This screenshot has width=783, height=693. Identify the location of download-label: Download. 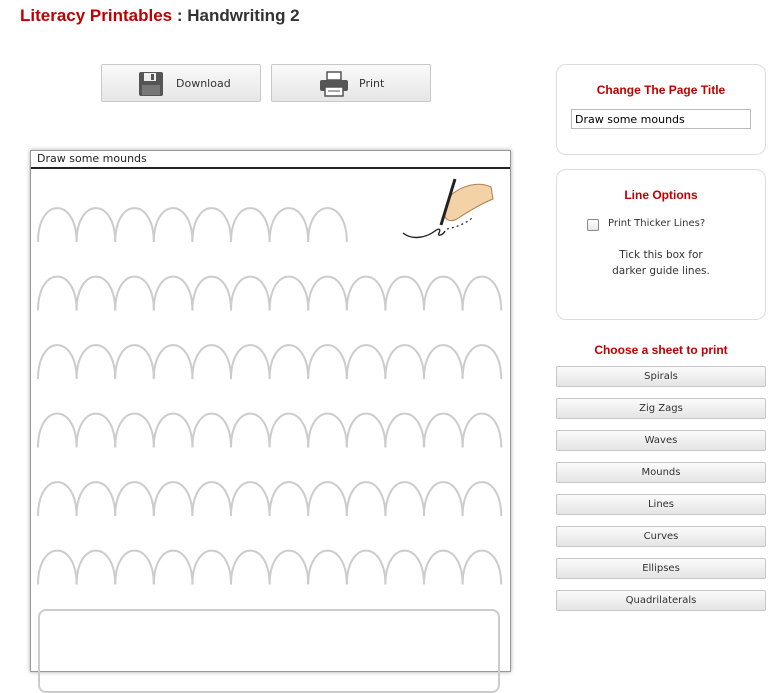
(203, 83).